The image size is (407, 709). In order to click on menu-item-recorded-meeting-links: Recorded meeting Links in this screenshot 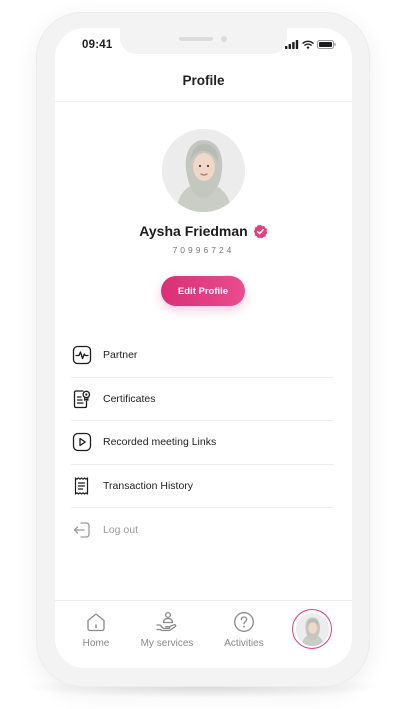, I will do `click(202, 443)`.